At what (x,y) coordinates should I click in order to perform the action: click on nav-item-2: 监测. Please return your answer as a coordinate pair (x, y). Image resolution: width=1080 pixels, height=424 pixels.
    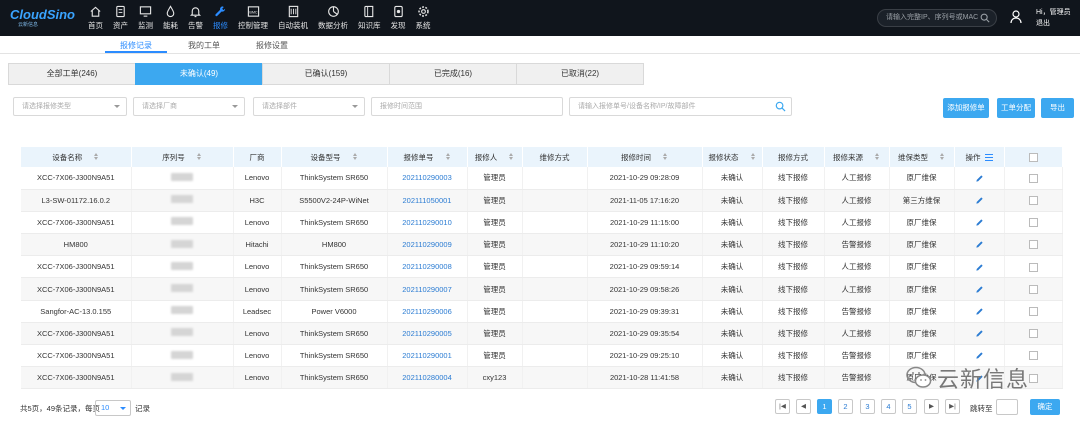
    Looking at the image, I should click on (145, 18).